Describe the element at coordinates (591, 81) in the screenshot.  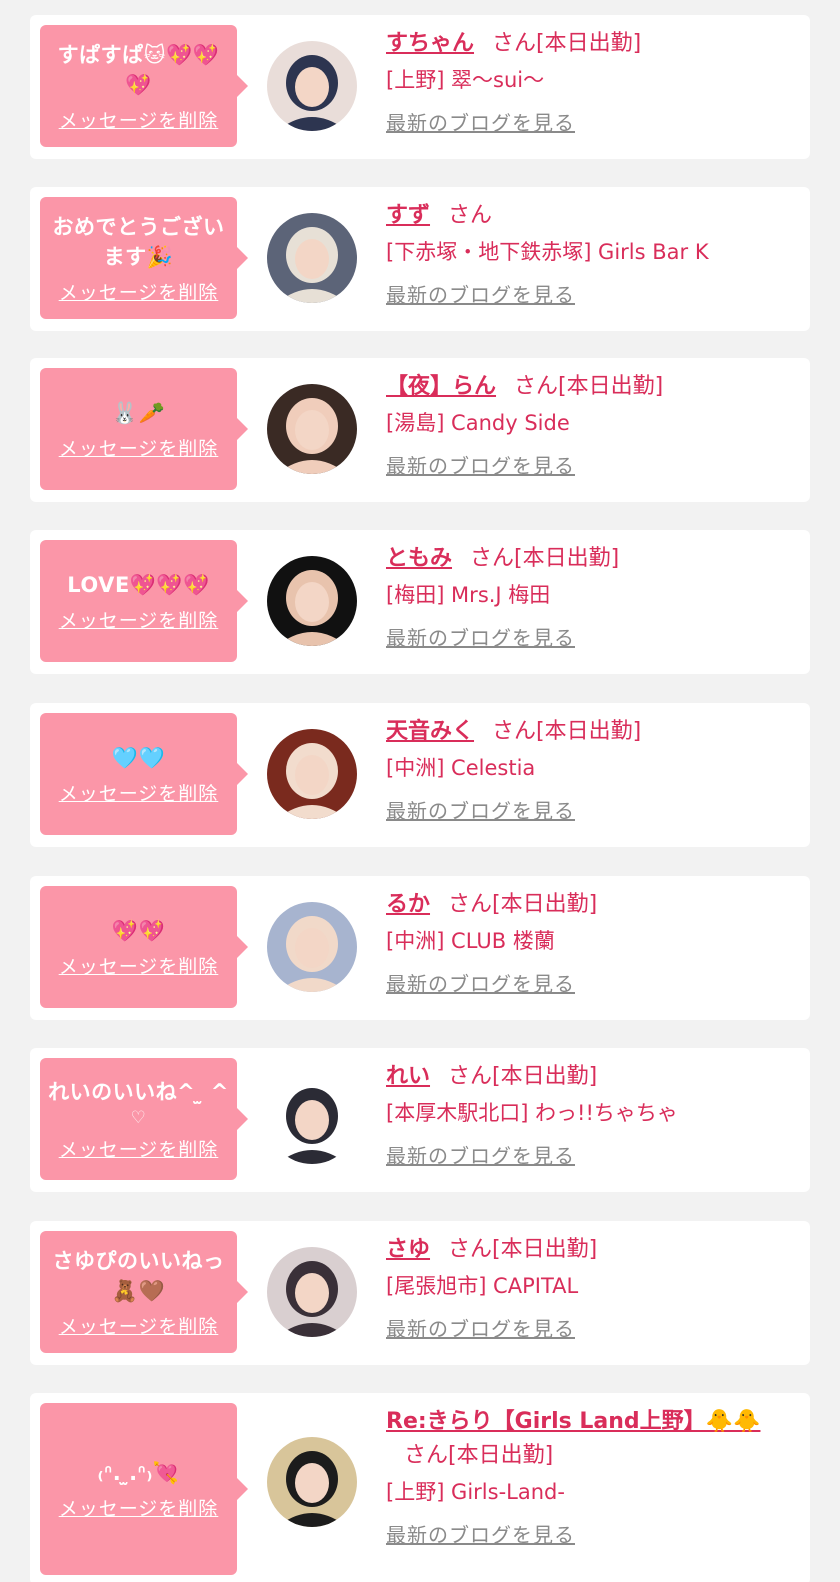
I see `cast-info: すちゃん さん[本日出勤] [上野] 翠〜sui〜 最新のブログを見る` at that location.